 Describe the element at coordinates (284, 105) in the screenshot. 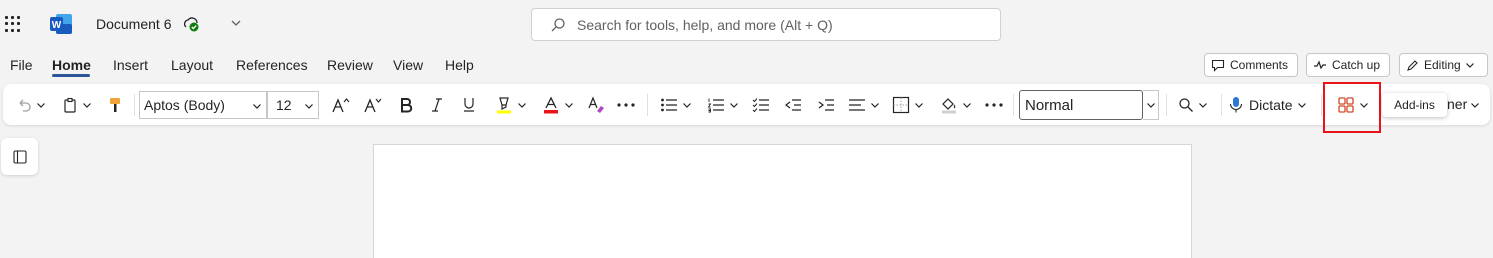

I see `font-size-value: 12` at that location.